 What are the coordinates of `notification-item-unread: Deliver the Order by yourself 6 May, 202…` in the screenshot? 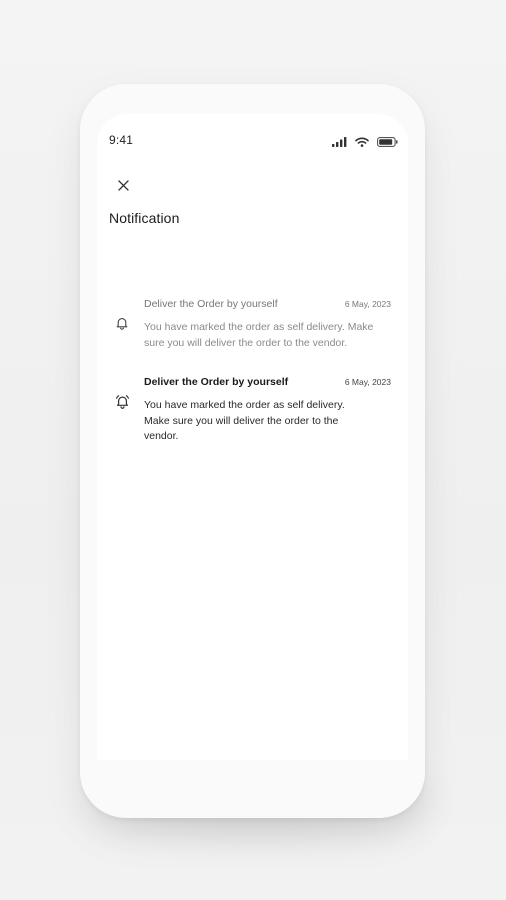 It's located at (250, 409).